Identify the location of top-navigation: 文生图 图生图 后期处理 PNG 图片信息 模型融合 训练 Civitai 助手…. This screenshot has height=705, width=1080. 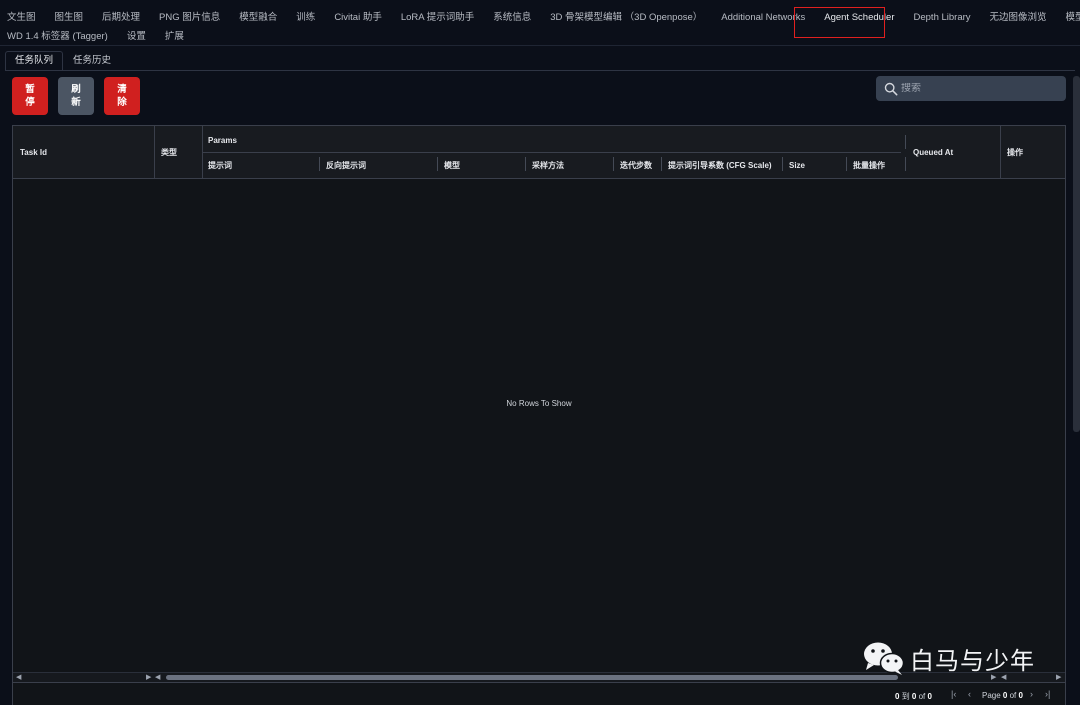
(540, 23).